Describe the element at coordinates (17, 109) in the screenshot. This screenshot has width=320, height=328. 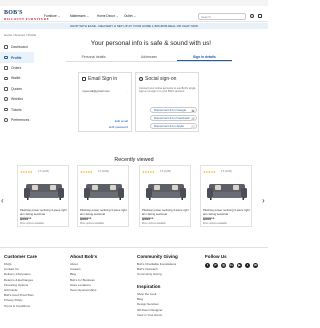
I see `sidebar-item-tickets: Tickets` at that location.